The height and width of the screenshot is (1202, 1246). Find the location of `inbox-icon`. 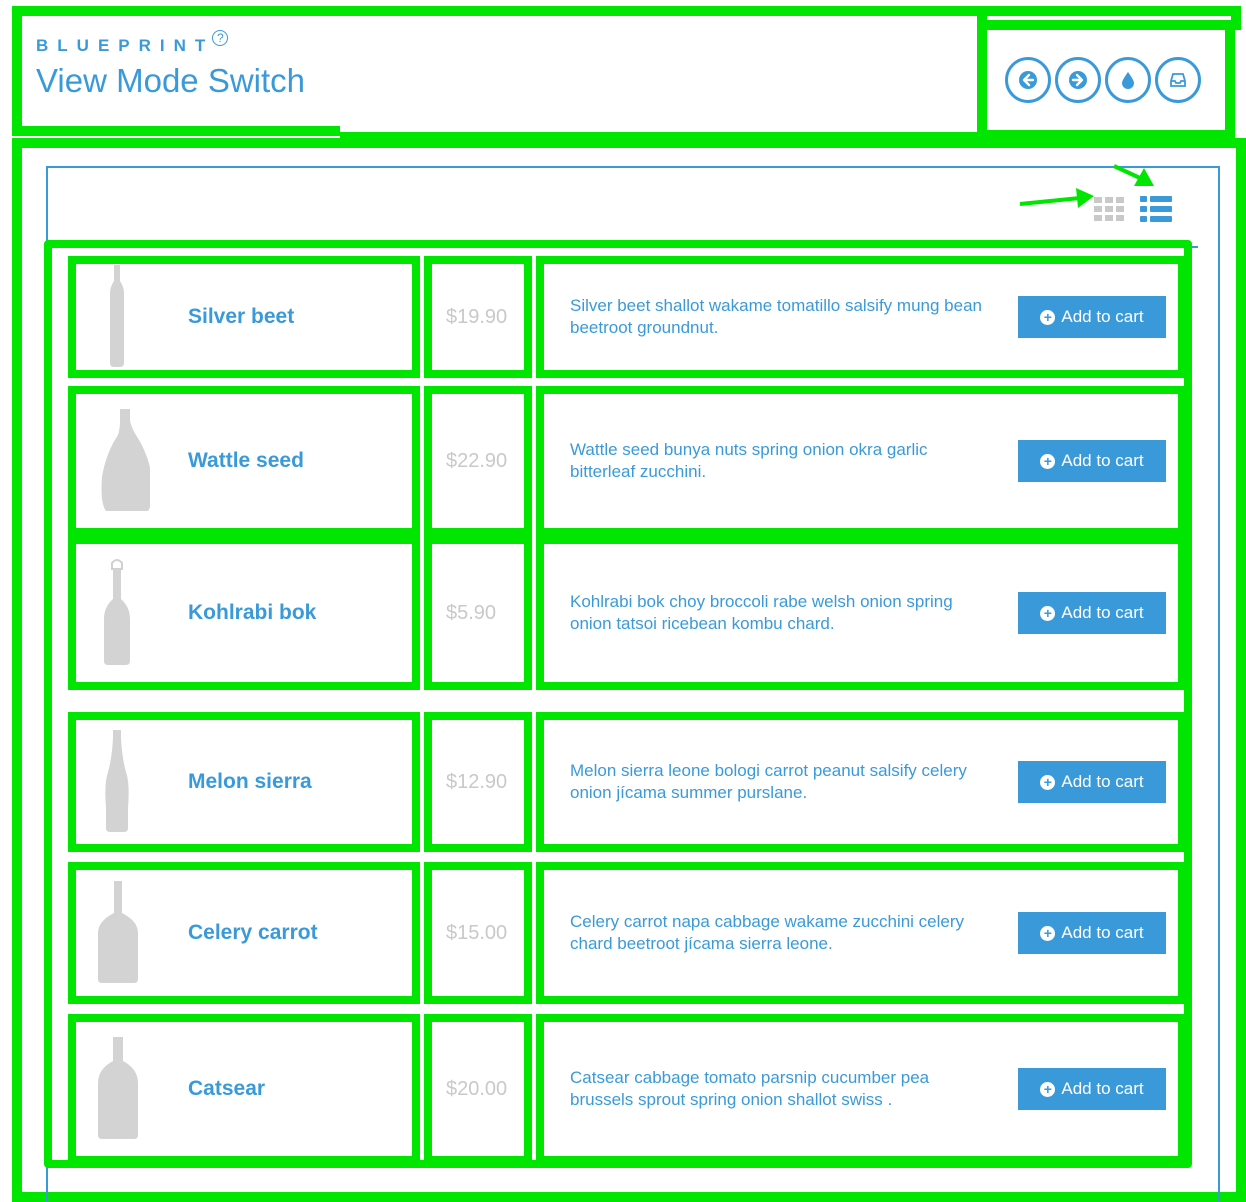

inbox-icon is located at coordinates (1178, 80).